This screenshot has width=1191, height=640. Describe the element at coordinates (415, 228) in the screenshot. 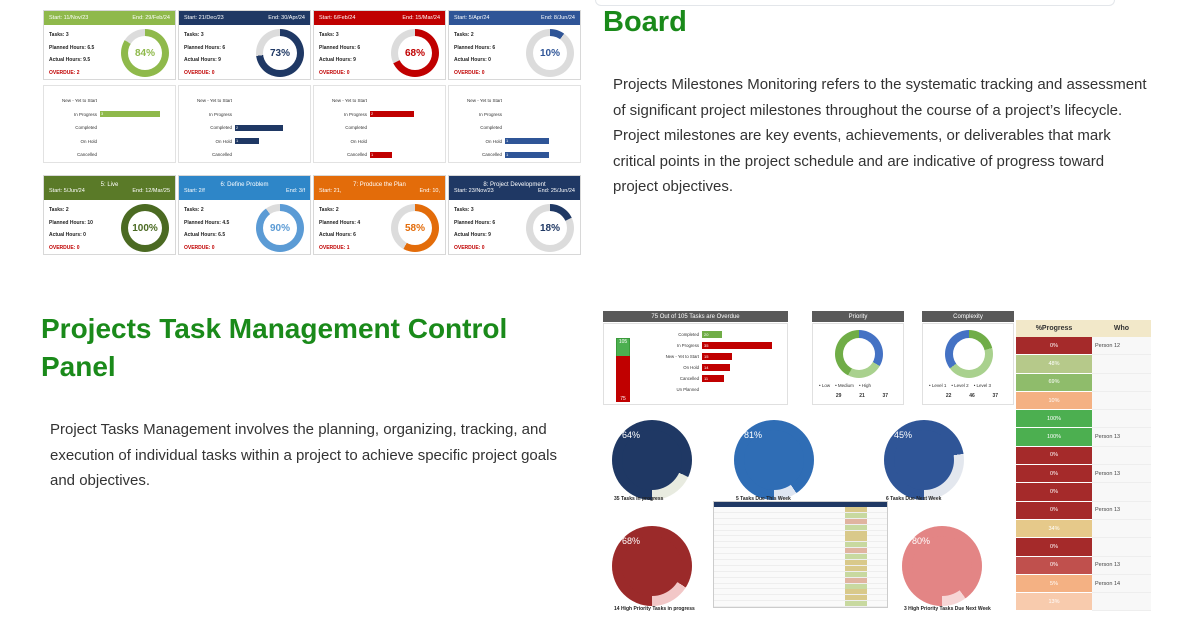

I see `milestone-progress-donut: 58%` at that location.